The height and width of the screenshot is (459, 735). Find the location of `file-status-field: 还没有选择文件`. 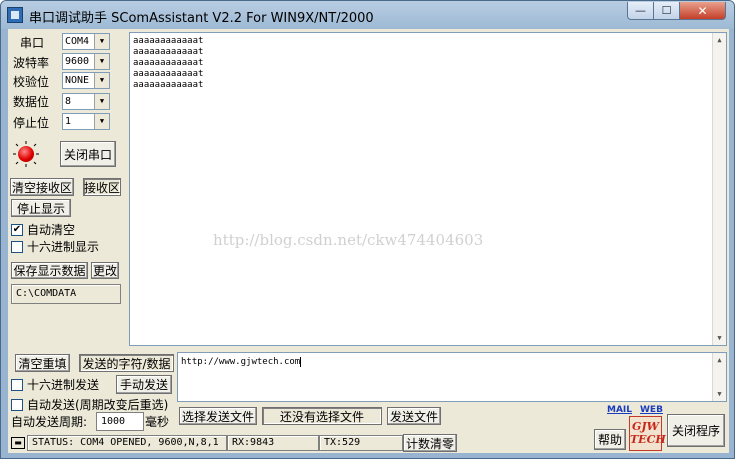

file-status-field: 还没有选择文件 is located at coordinates (322, 416).